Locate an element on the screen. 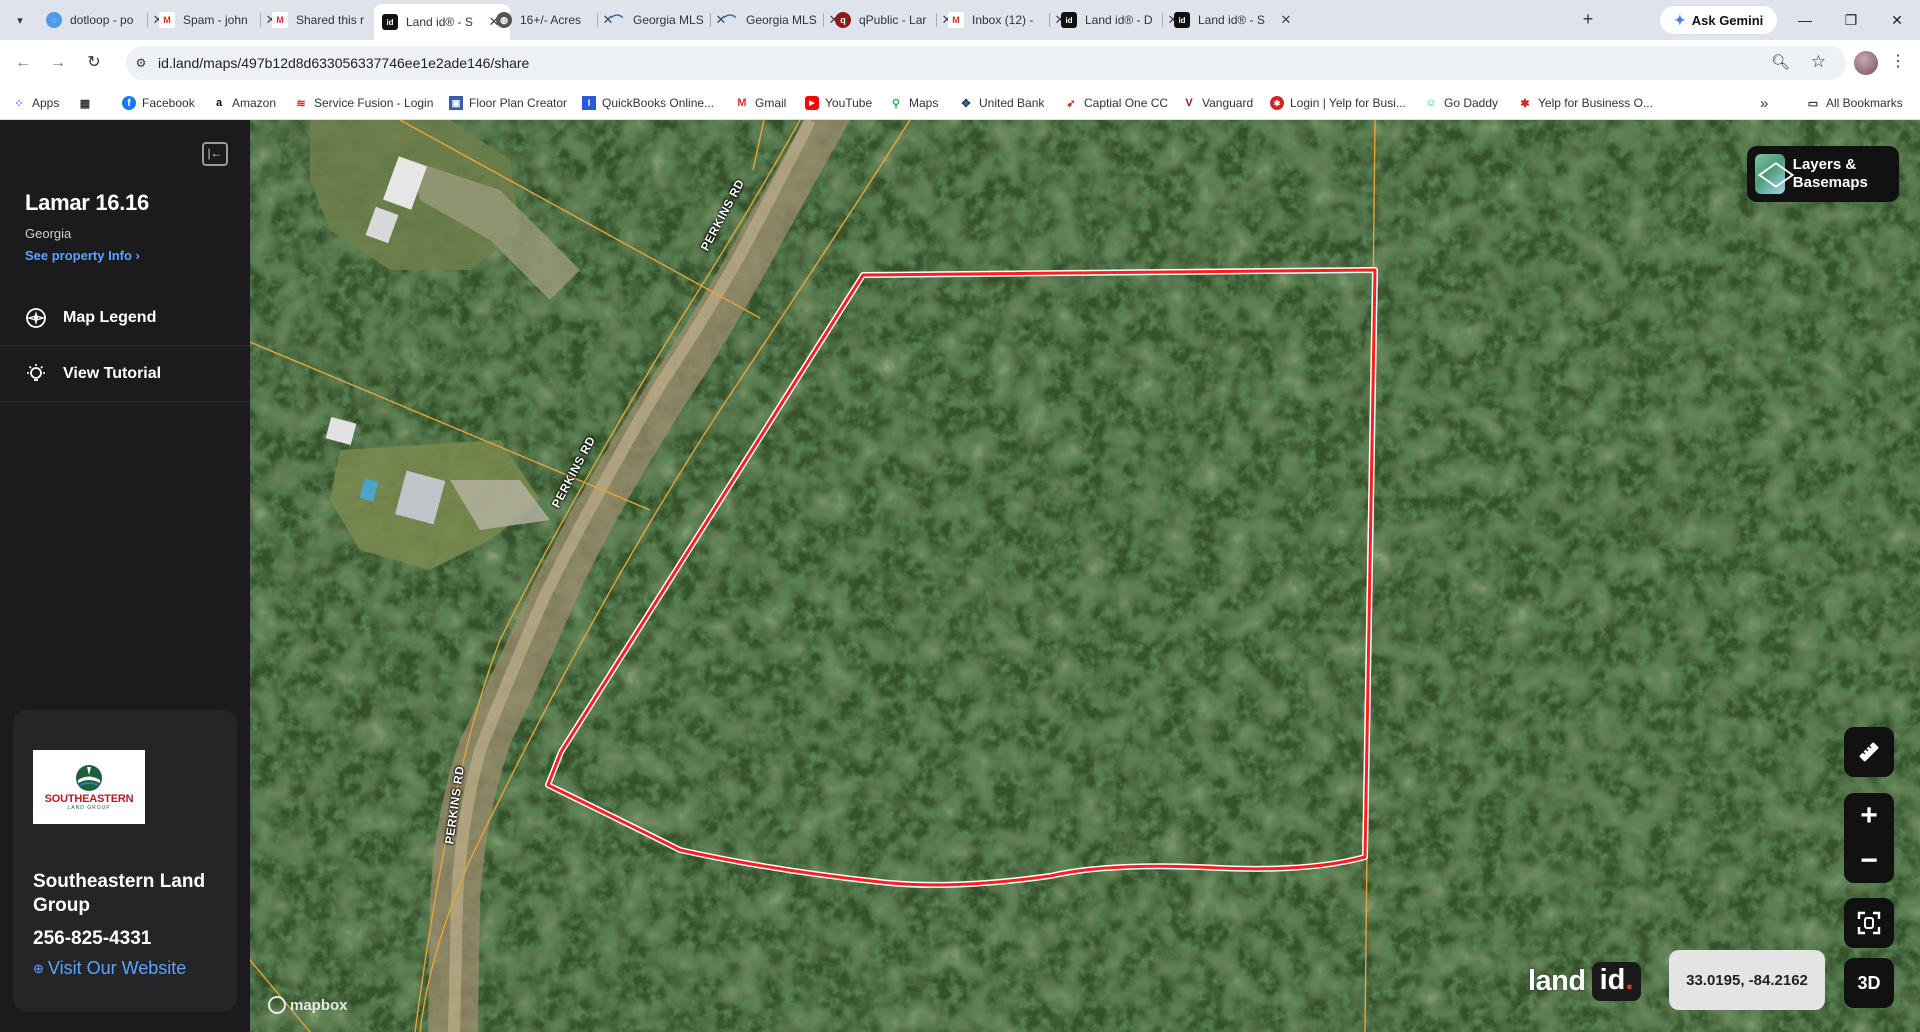 The image size is (1920, 1032). bookmark-godaddy: ☺ Go Daddy is located at coordinates (1461, 103).